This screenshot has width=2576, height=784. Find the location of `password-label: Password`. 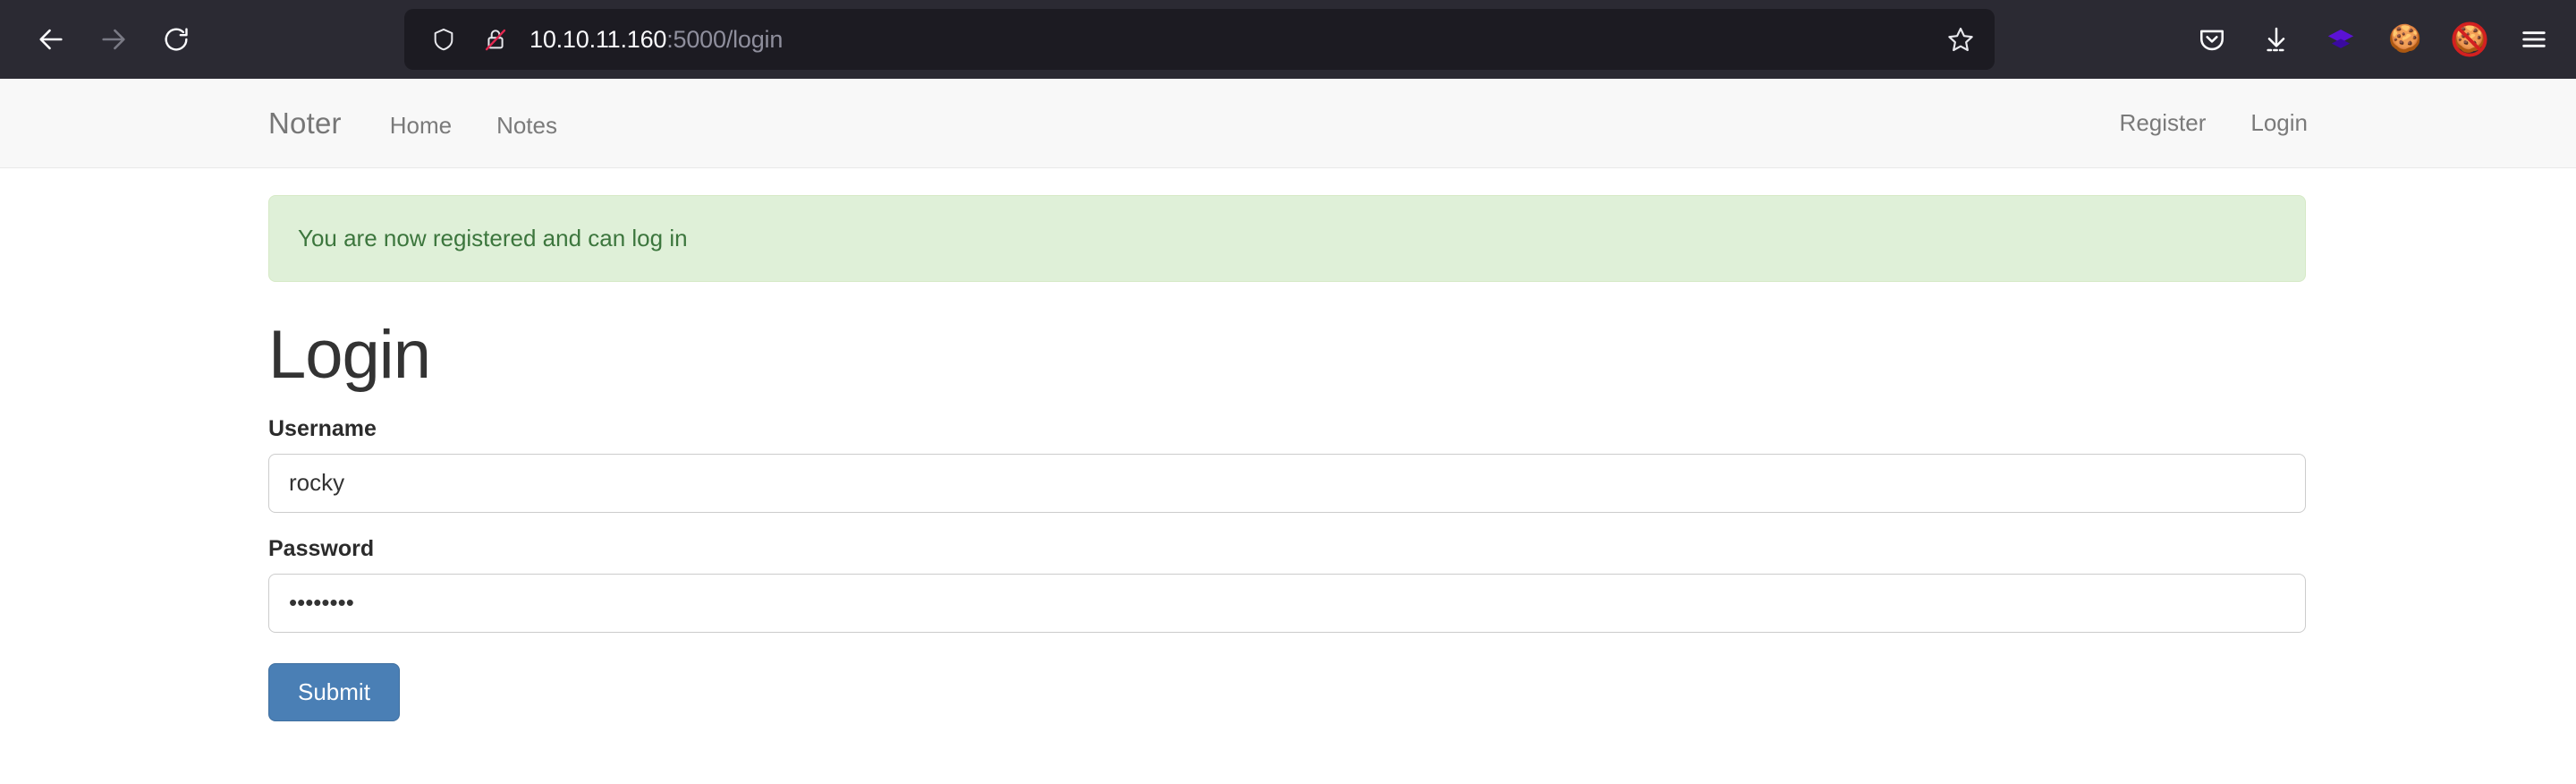

password-label: Password is located at coordinates (321, 548).